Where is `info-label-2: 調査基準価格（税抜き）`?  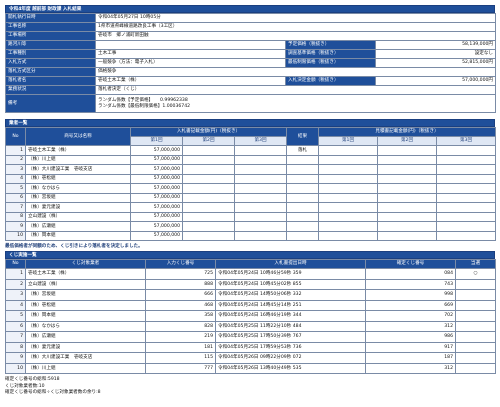 info-label-2: 調査基準価格（税抜き） is located at coordinates (330, 54).